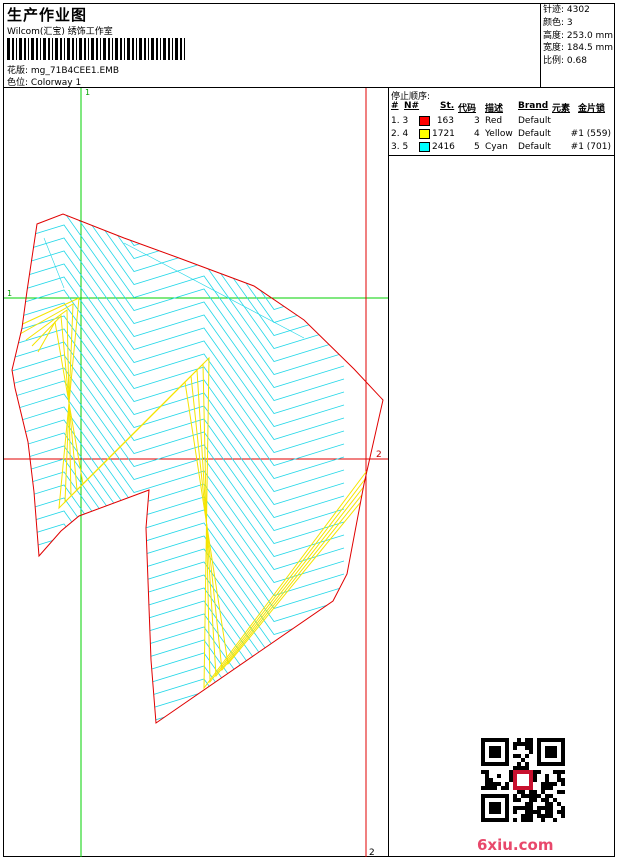 The height and width of the screenshot is (860, 620). Describe the element at coordinates (87, 92) in the screenshot. I see `guide-label-v1: 1` at that location.